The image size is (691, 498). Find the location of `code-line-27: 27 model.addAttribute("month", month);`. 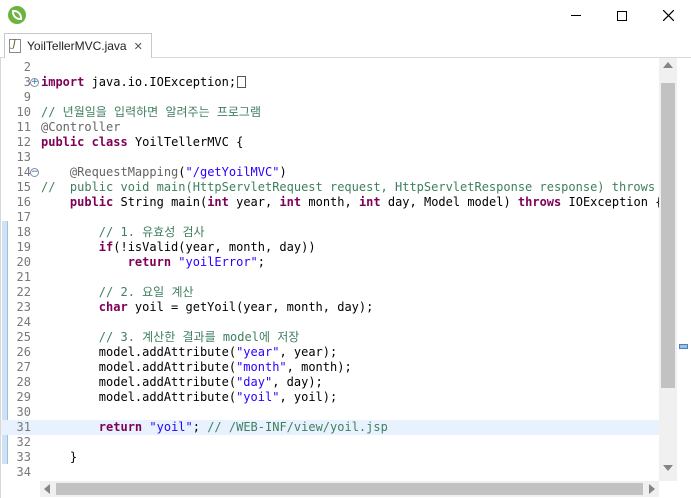

code-line-27: 27 model.addAttribute("month", month); is located at coordinates (330, 367).